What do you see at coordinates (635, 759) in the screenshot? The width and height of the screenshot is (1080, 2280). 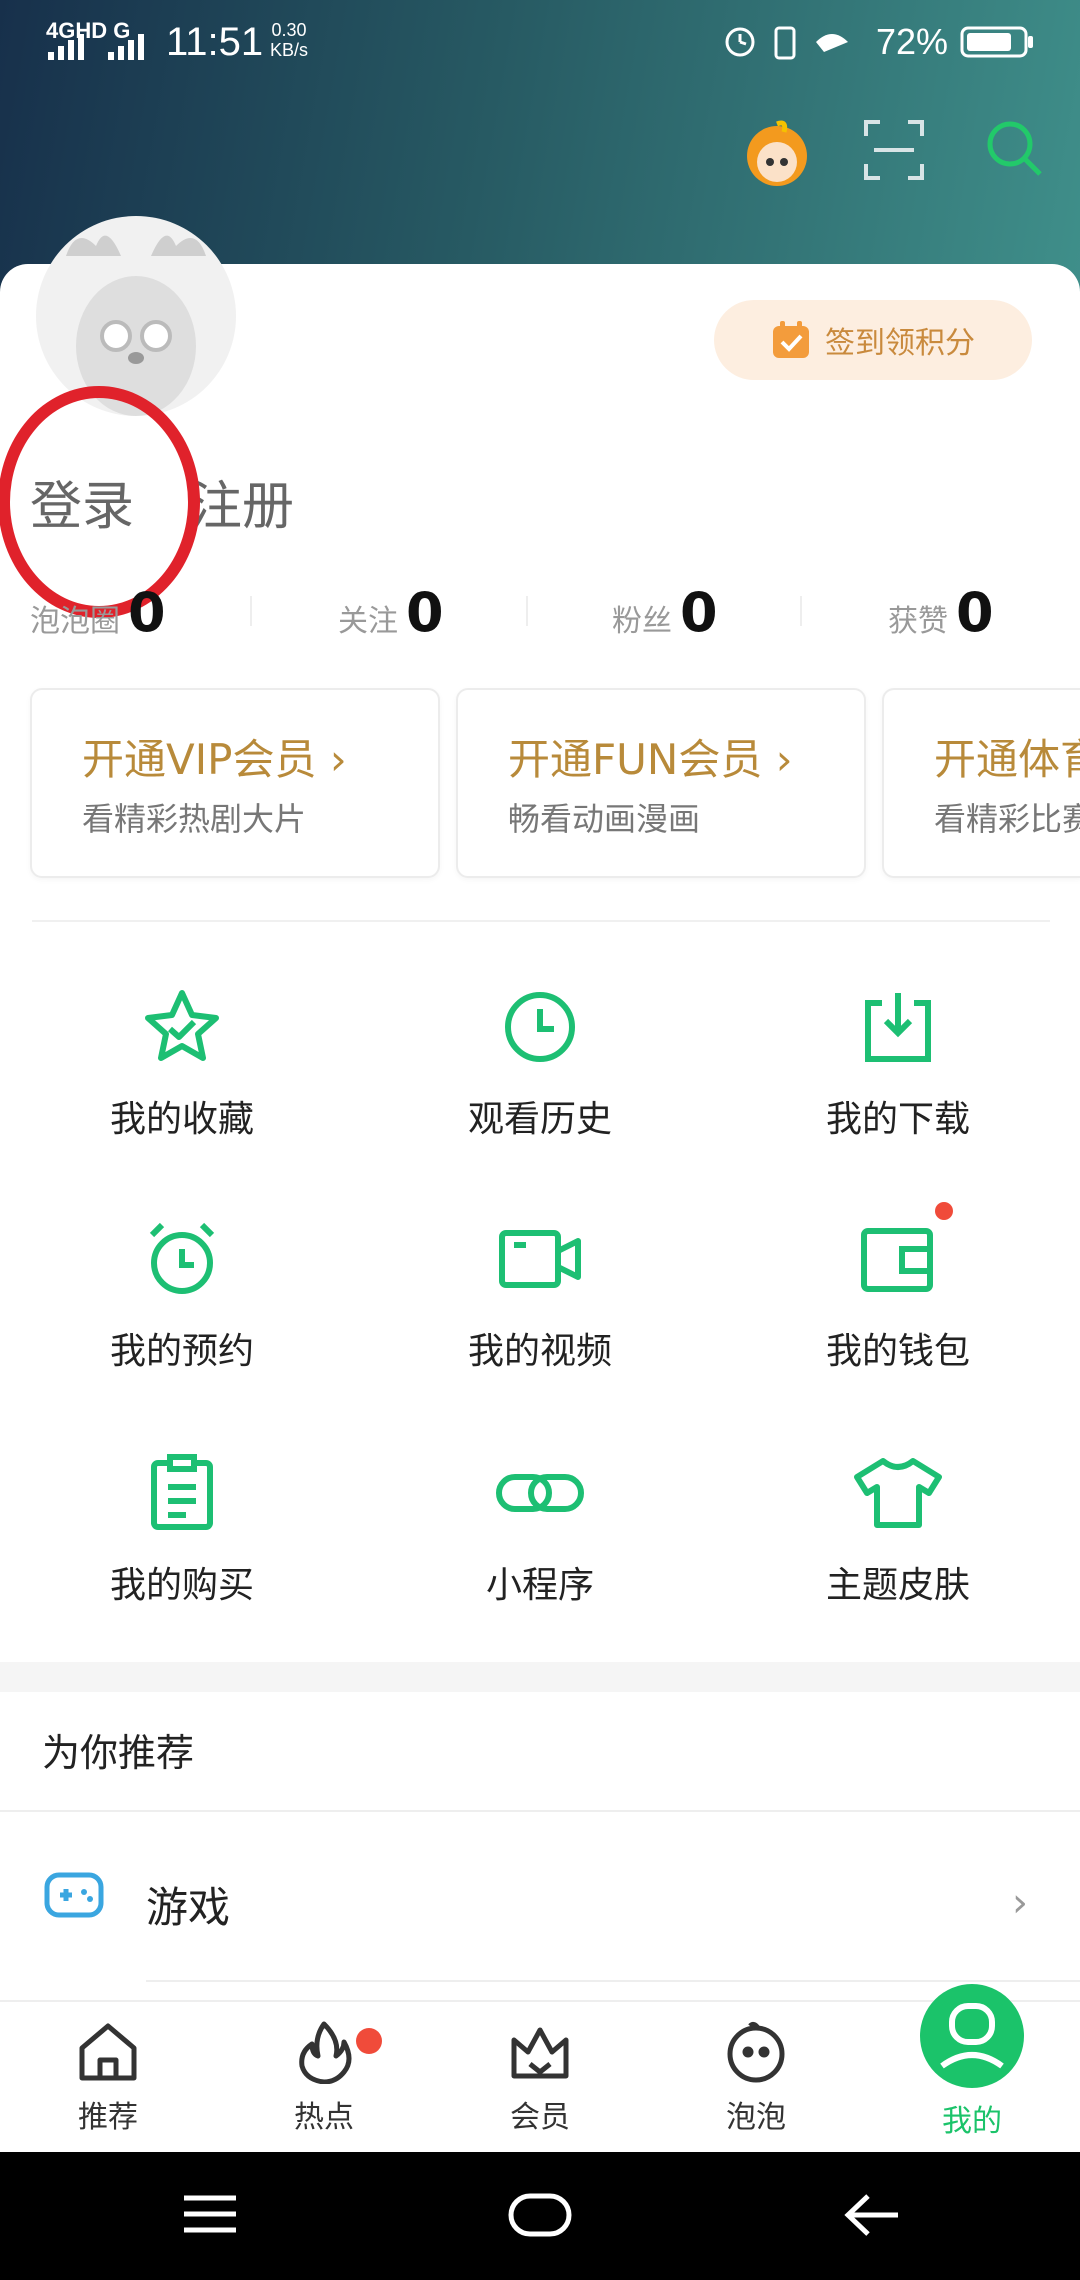 I see `card-title: 开通FUN会员` at bounding box center [635, 759].